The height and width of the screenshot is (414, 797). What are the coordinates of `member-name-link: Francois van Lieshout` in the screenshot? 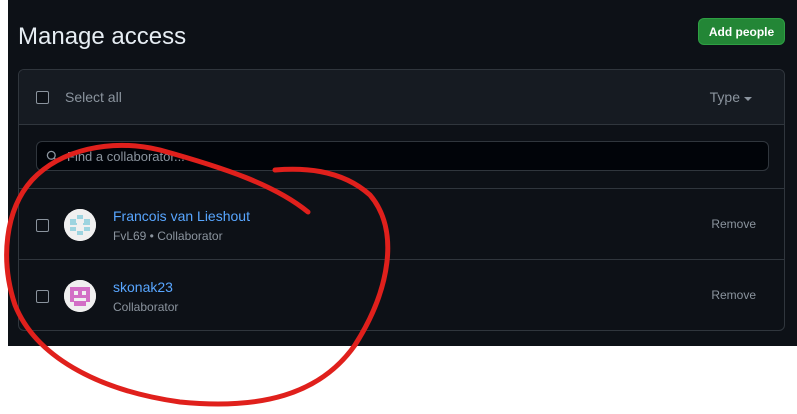 It's located at (181, 216).